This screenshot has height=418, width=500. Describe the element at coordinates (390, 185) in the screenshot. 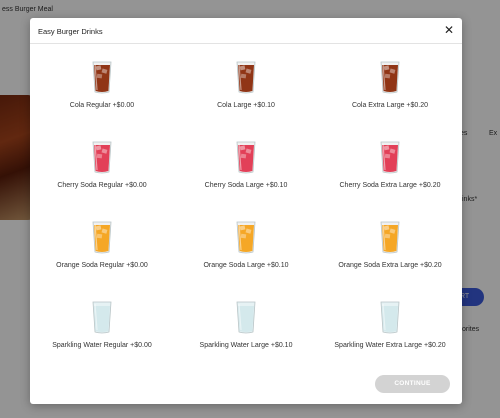

I see `drink-option-label: Cherry Soda Extra Large +$0.20` at that location.